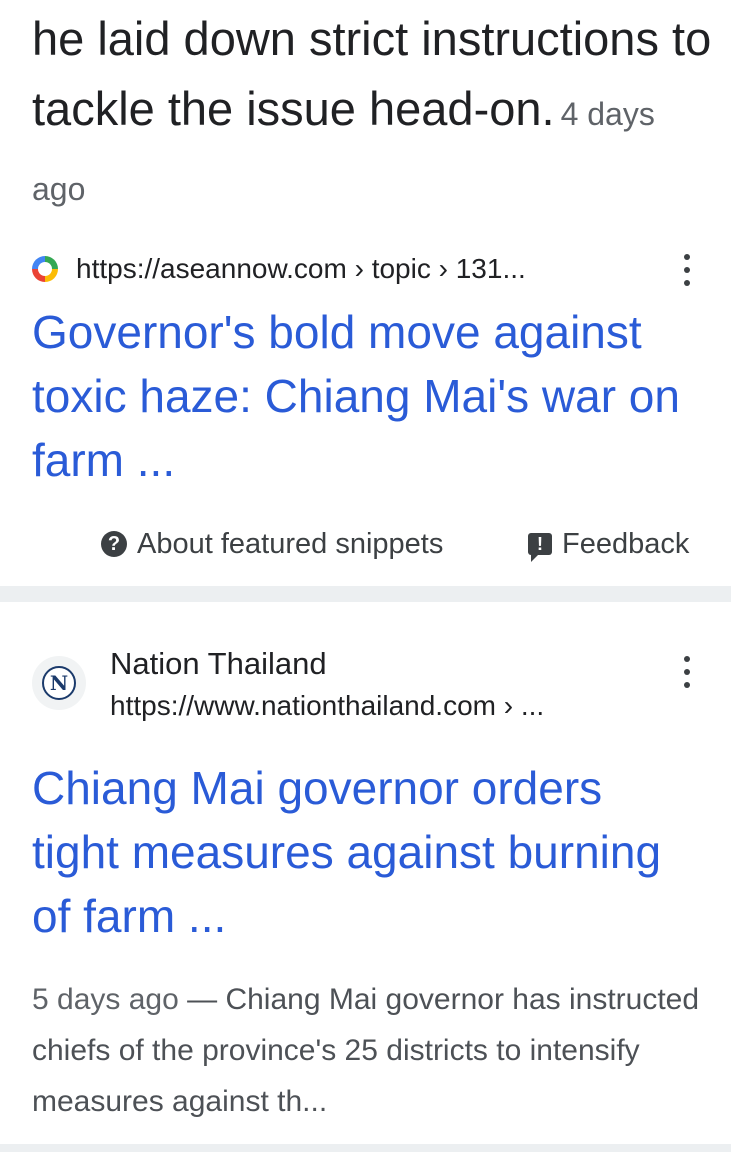  I want to click on question-circle-icon: ?, so click(114, 544).